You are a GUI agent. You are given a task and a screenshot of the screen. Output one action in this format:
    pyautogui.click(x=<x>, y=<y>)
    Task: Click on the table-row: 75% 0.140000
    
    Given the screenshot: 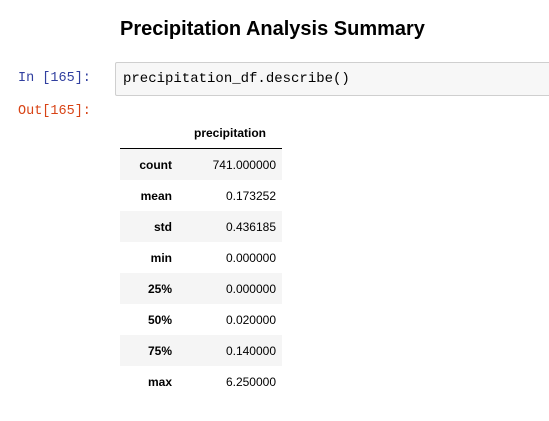 What is the action you would take?
    pyautogui.click(x=201, y=350)
    